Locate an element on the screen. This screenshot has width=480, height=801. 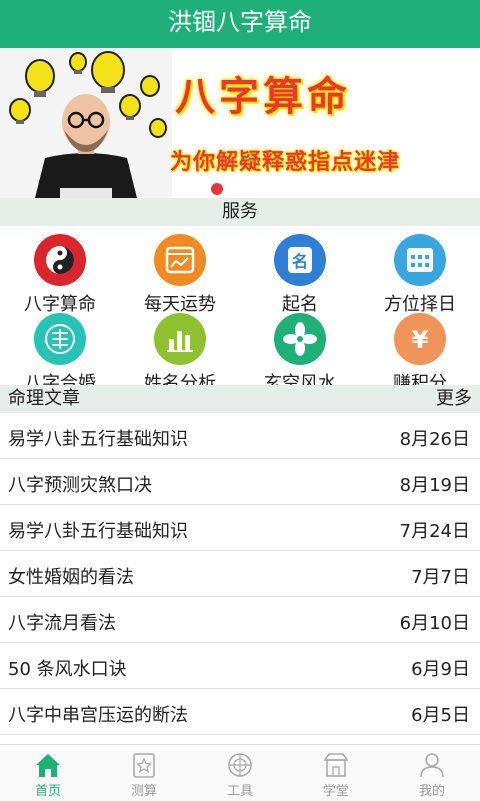
list-item: 易学八卦五行基础知识 8月26日 is located at coordinates (240, 436).